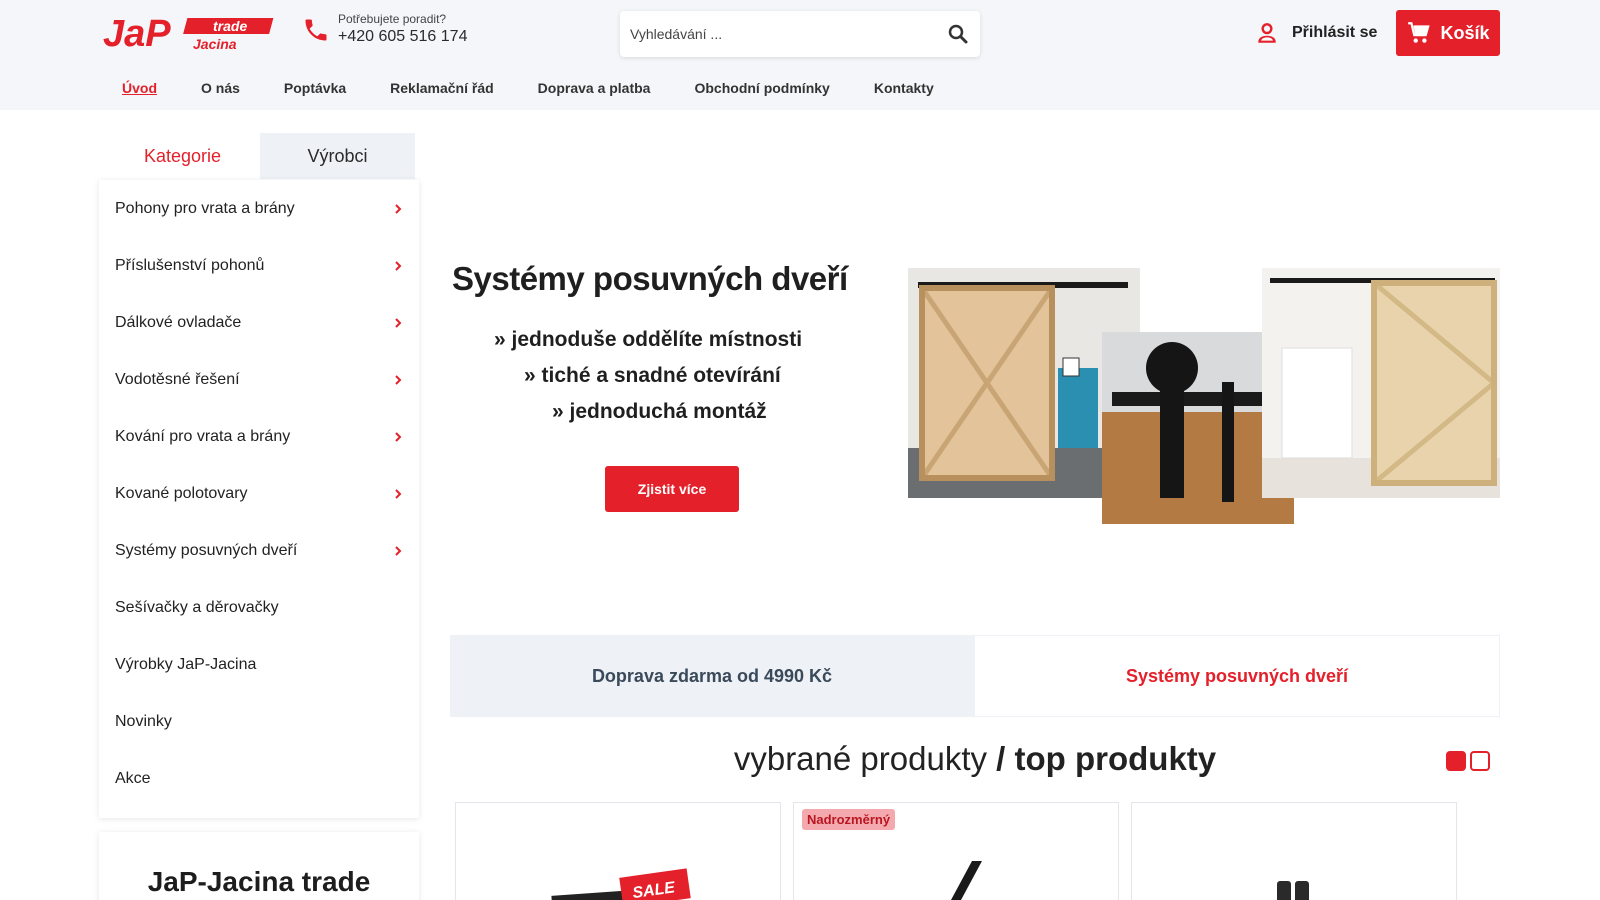  I want to click on login-button: Přihlásit se, so click(1315, 33).